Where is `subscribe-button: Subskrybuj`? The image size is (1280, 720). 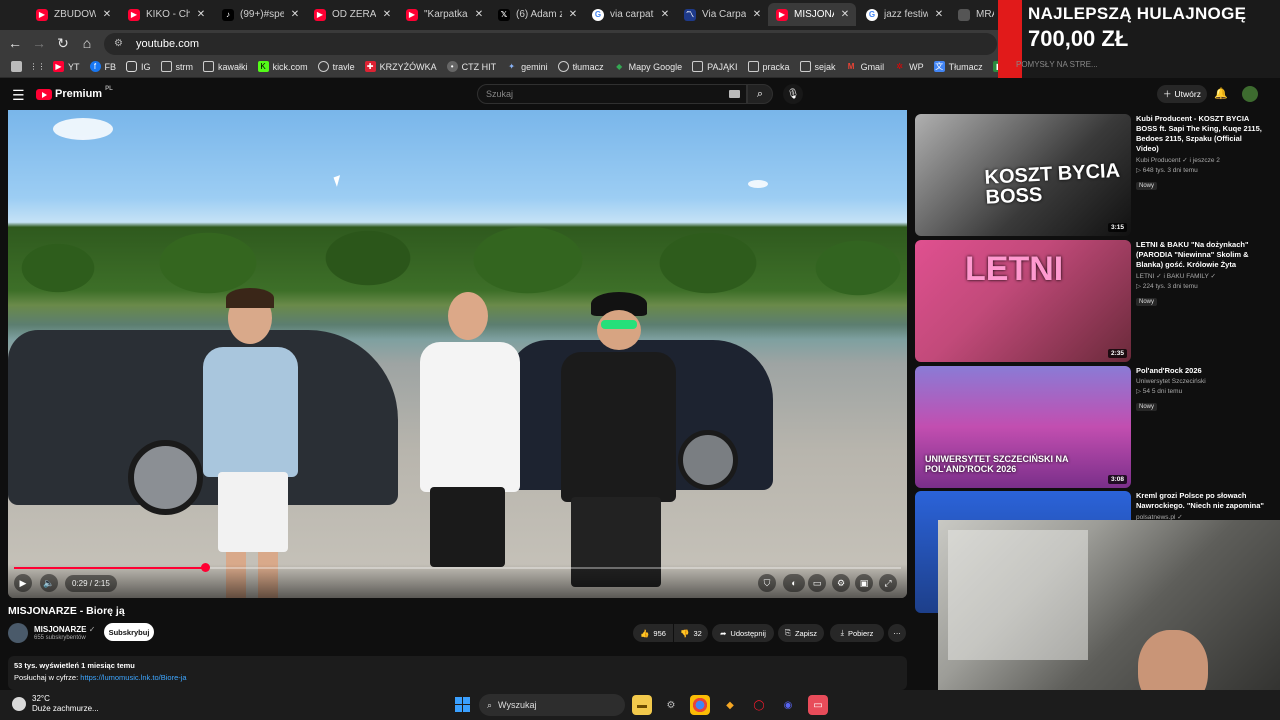 subscribe-button: Subskrybuj is located at coordinates (129, 632).